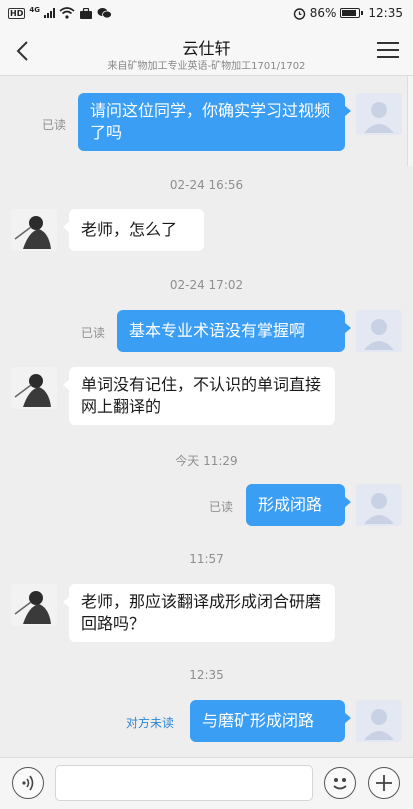 This screenshot has height=809, width=413. I want to click on message-timestamp: 12:35, so click(206, 675).